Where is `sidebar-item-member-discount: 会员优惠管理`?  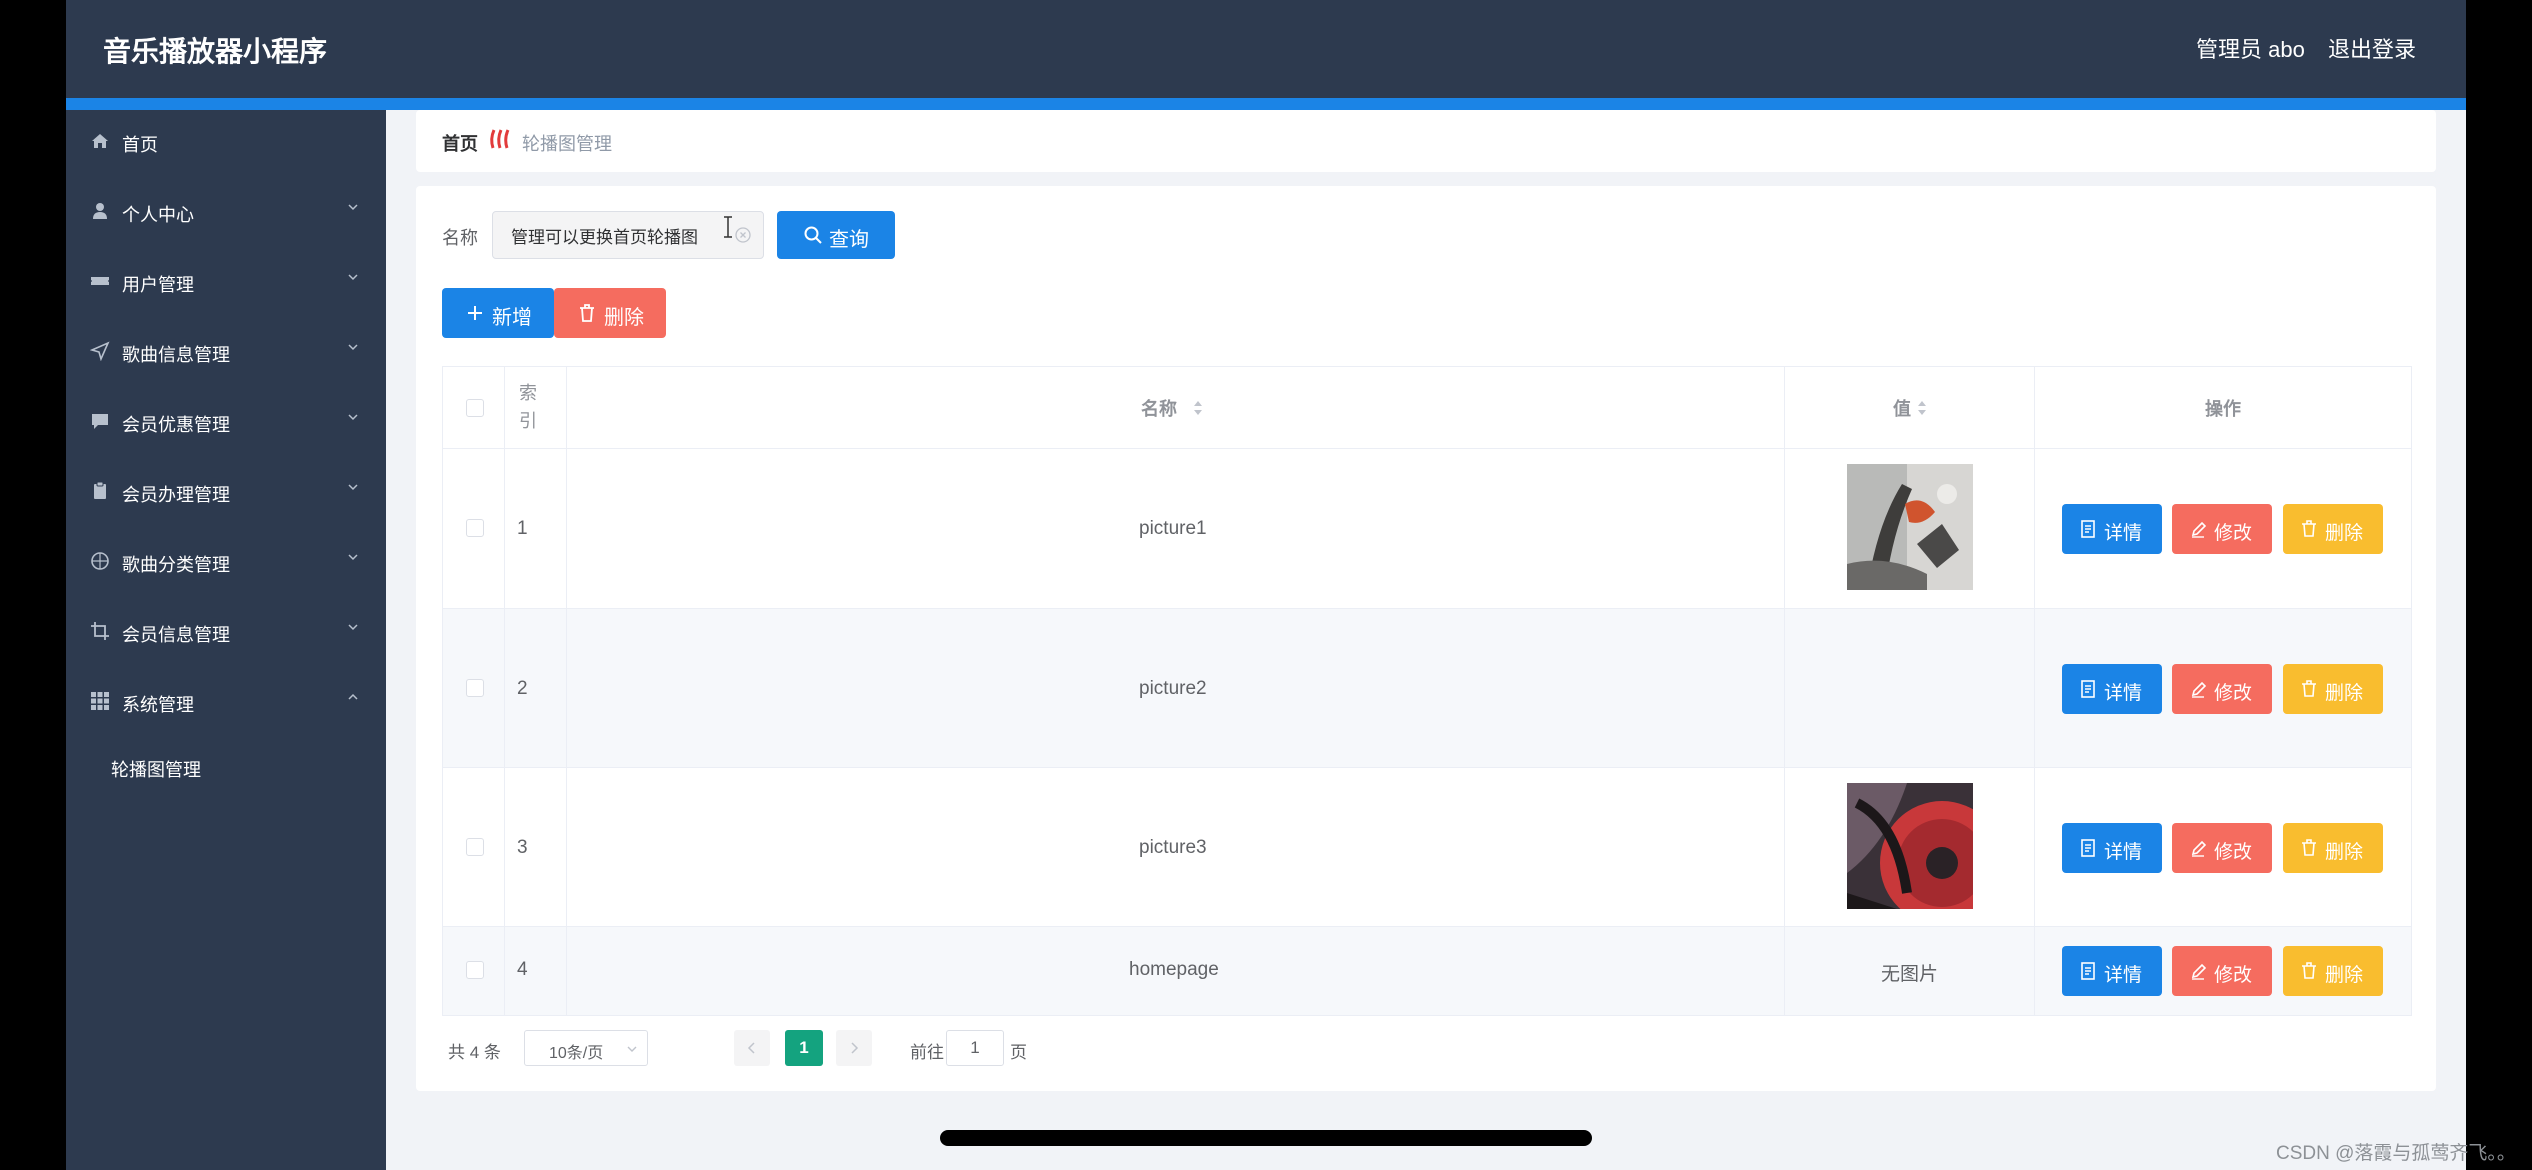 sidebar-item-member-discount: 会员优惠管理 is located at coordinates (226, 422).